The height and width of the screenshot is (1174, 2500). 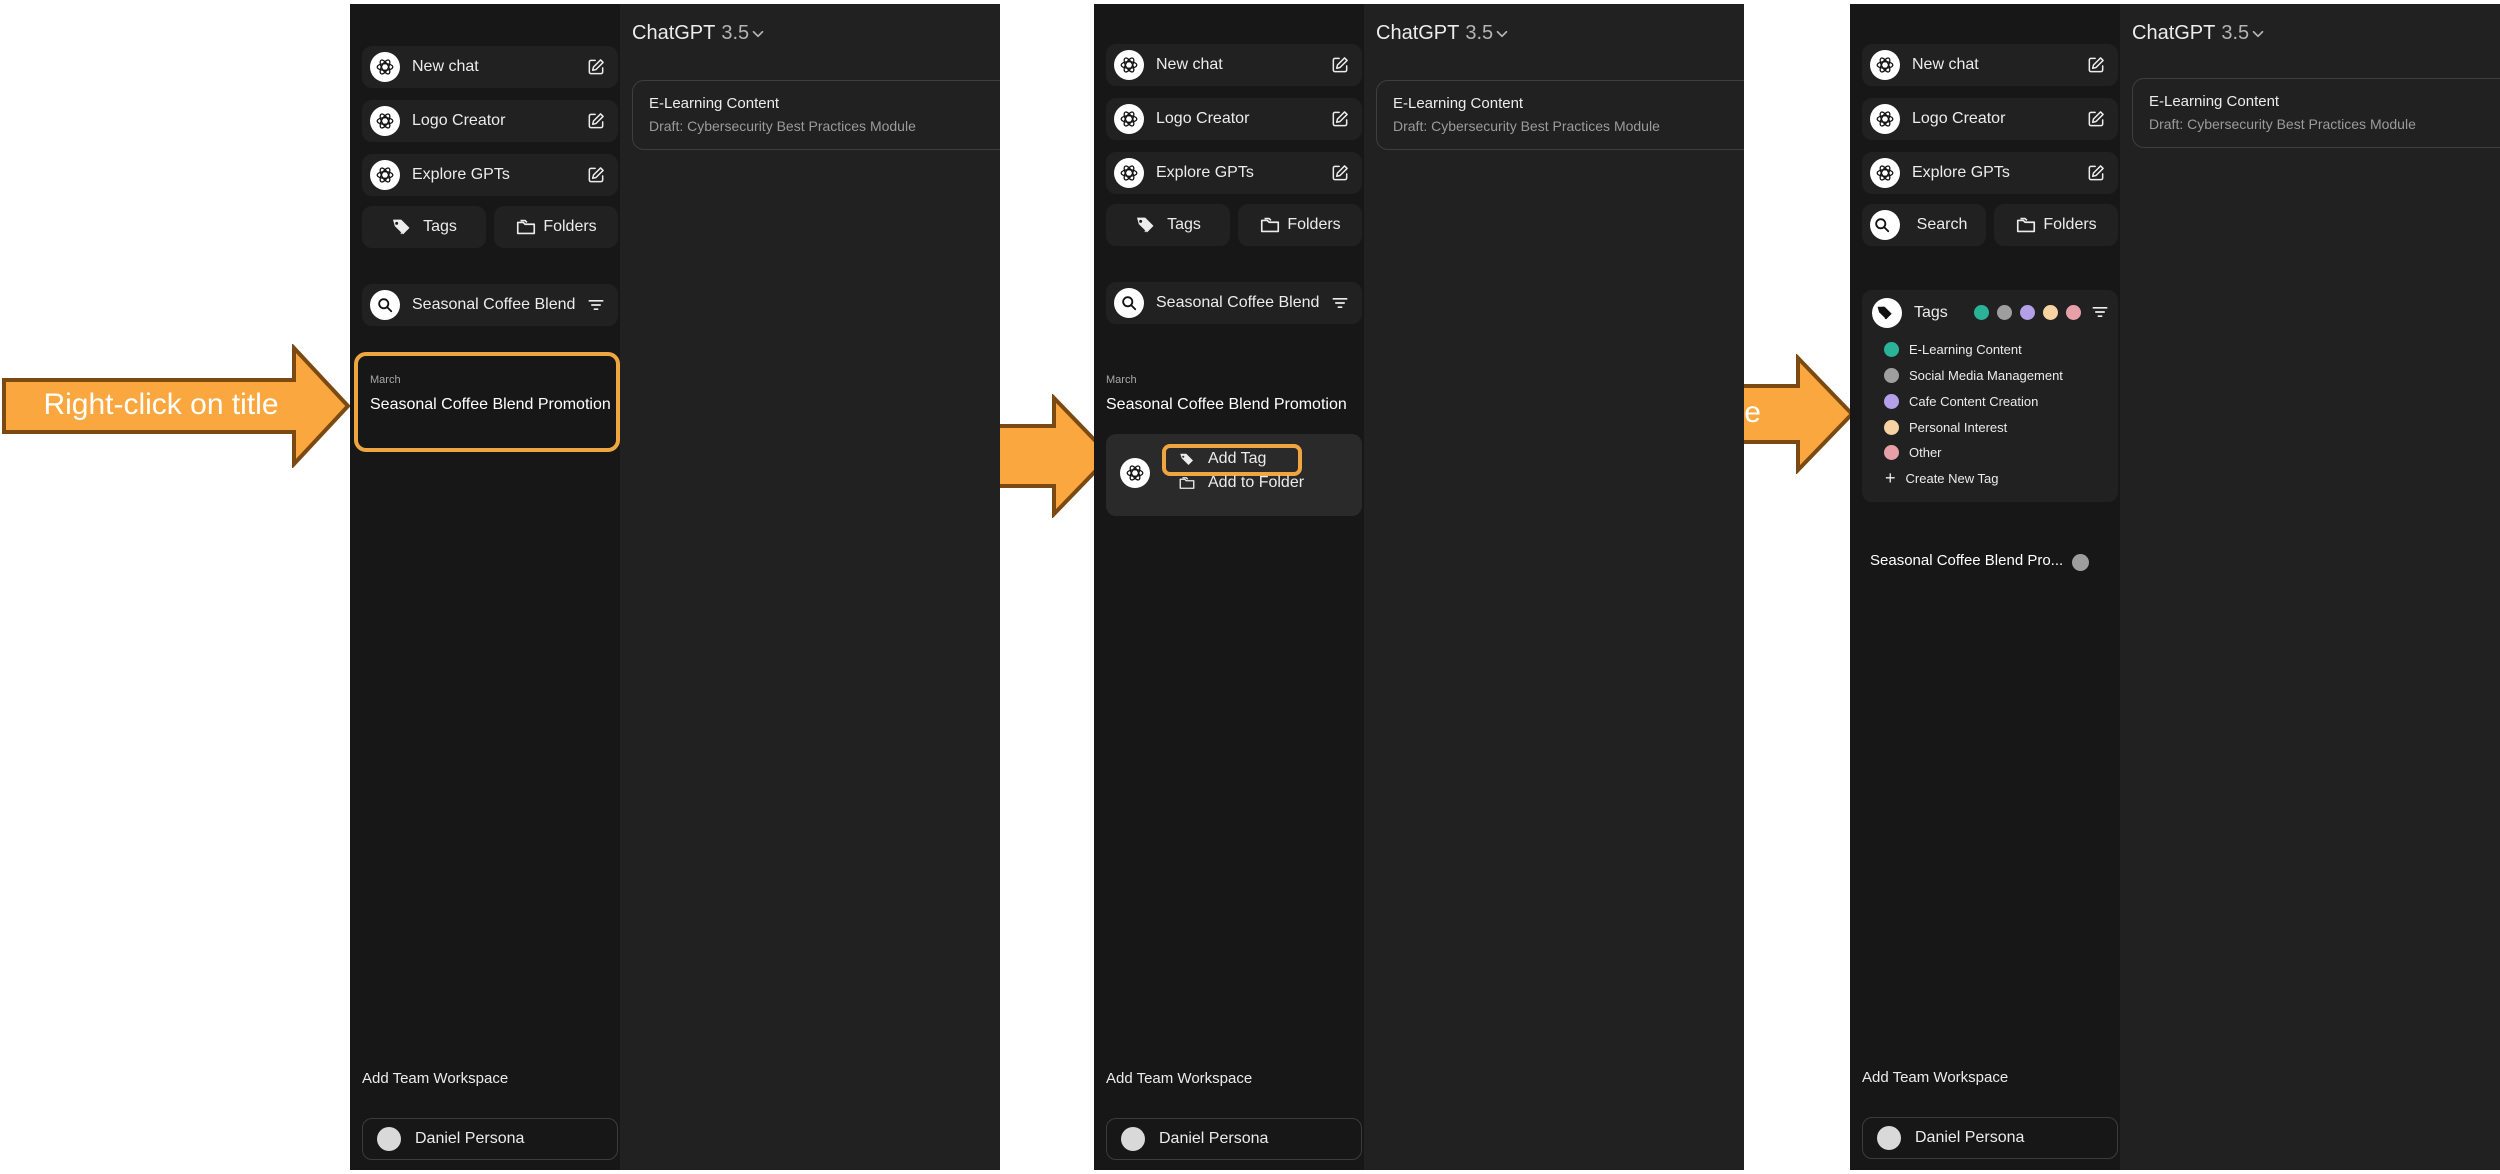 I want to click on tag-item-other: Other, so click(x=1913, y=452).